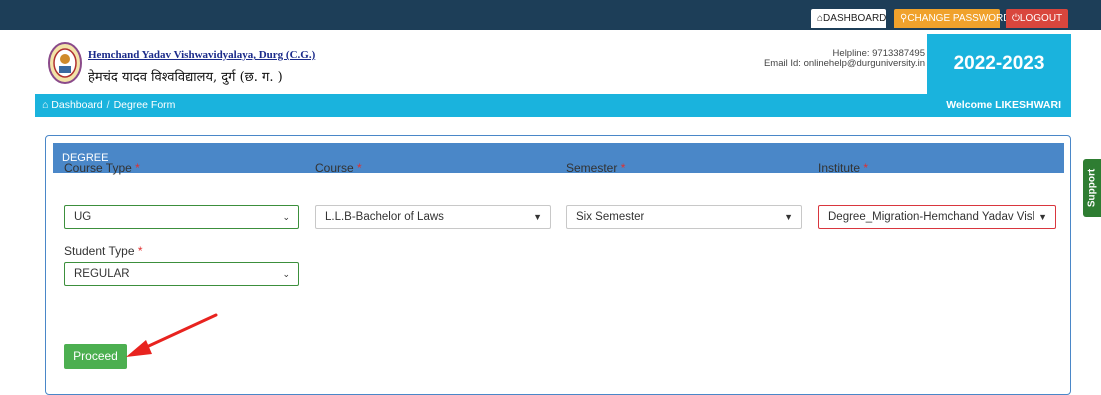 This screenshot has width=1101, height=395. What do you see at coordinates (45, 105) in the screenshot?
I see `breadcrumb-home-icon: ⌂` at bounding box center [45, 105].